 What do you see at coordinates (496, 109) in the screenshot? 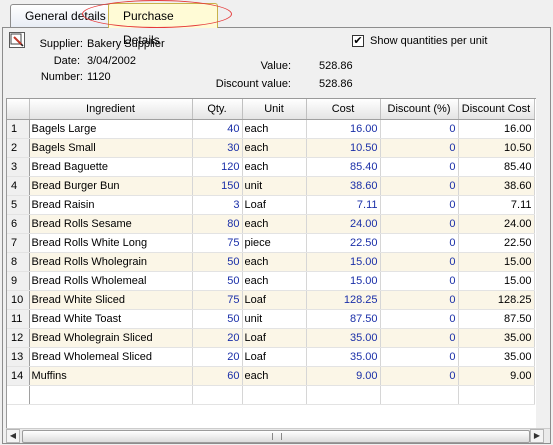
I see `column-header-discount-cost: Discount Cost` at bounding box center [496, 109].